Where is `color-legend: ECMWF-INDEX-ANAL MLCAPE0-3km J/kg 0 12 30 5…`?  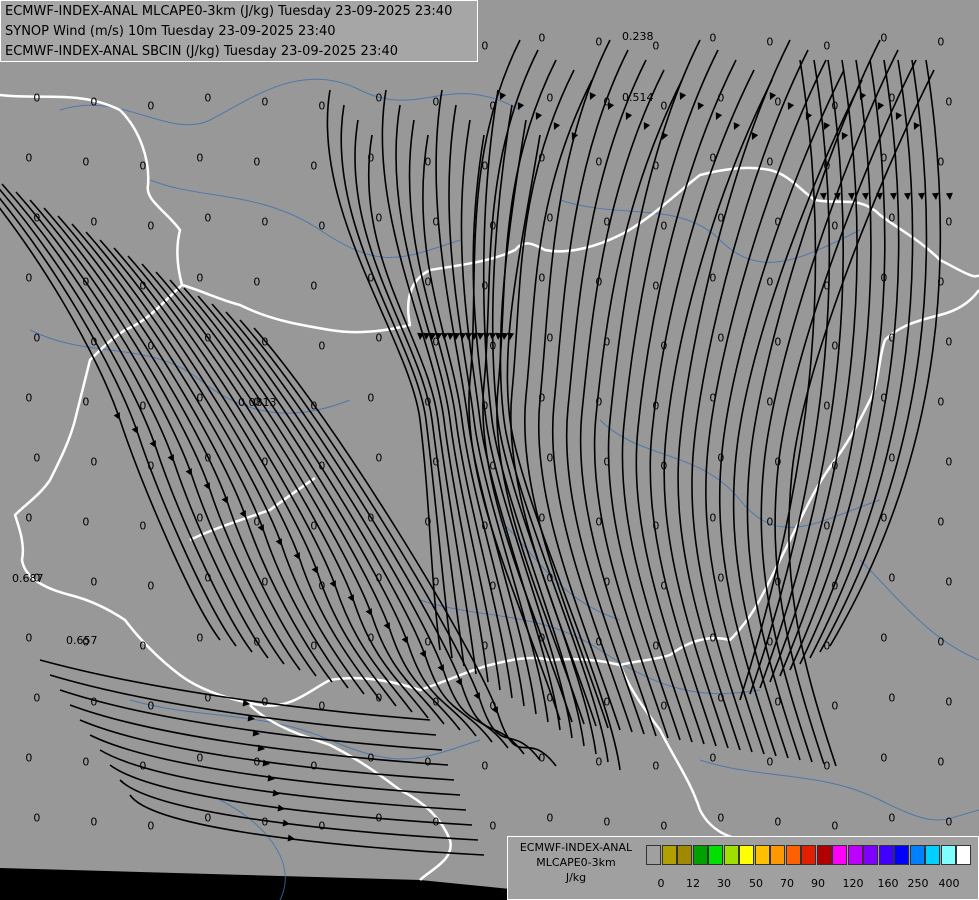
color-legend: ECMWF-INDEX-ANAL MLCAPE0-3km J/kg 0 12 30 5… is located at coordinates (743, 868).